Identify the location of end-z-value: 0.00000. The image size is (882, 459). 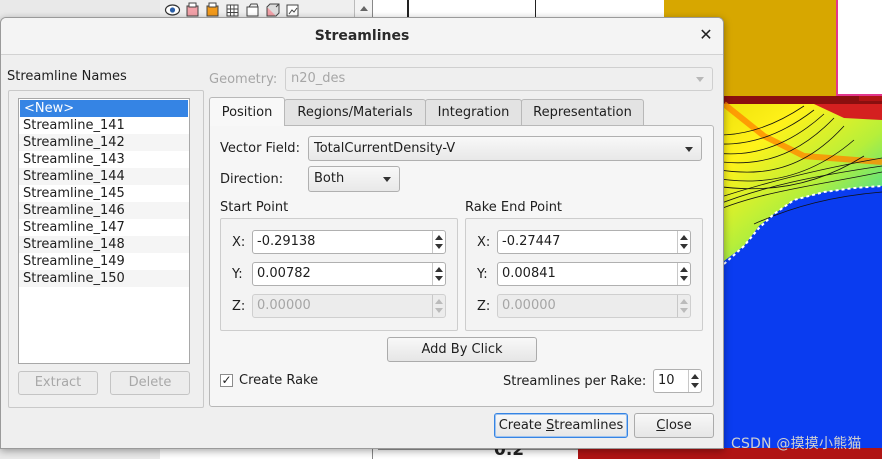
(529, 305).